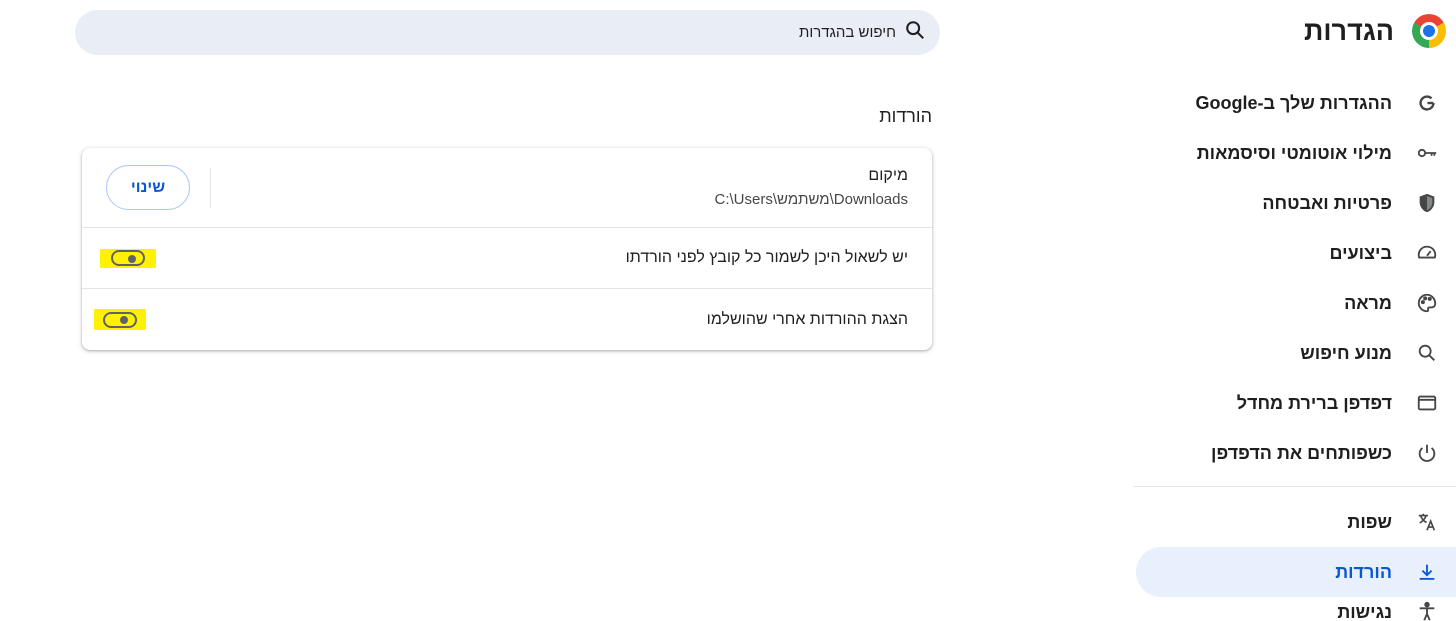 This screenshot has width=1456, height=621. Describe the element at coordinates (1427, 610) in the screenshot. I see `accessibility-icon` at that location.